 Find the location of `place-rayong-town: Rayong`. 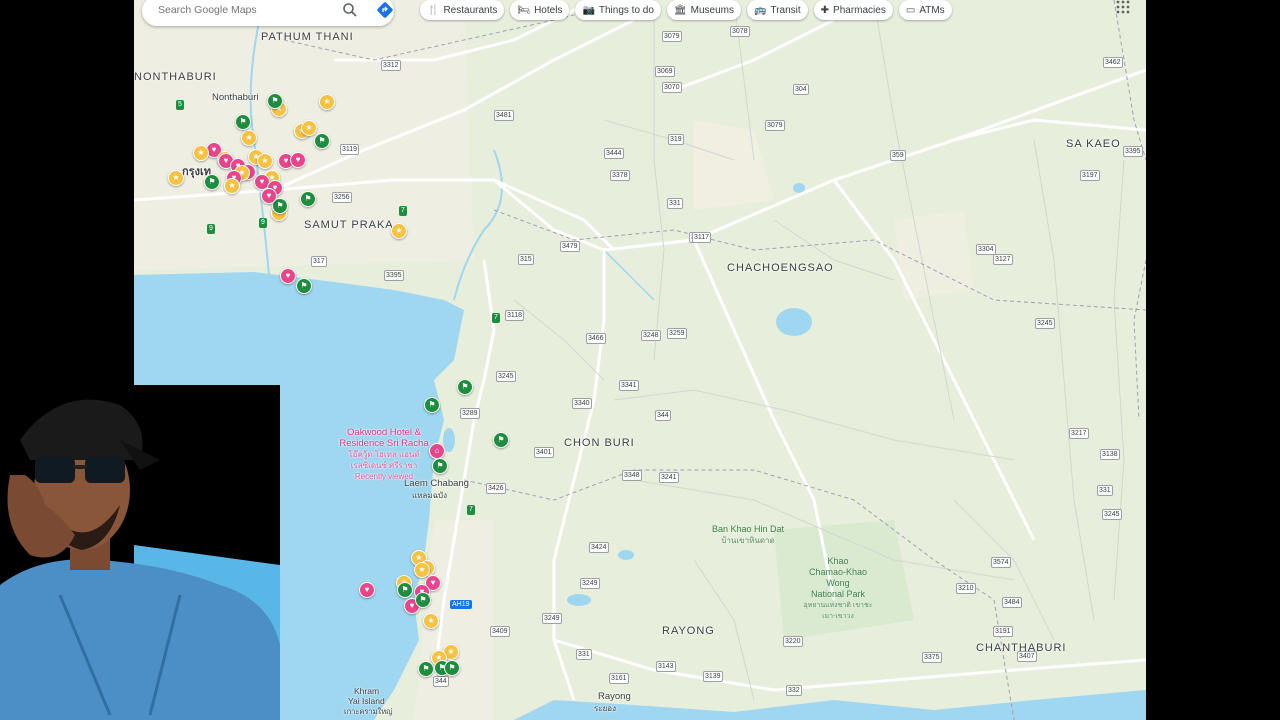

place-rayong-town: Rayong is located at coordinates (614, 696).